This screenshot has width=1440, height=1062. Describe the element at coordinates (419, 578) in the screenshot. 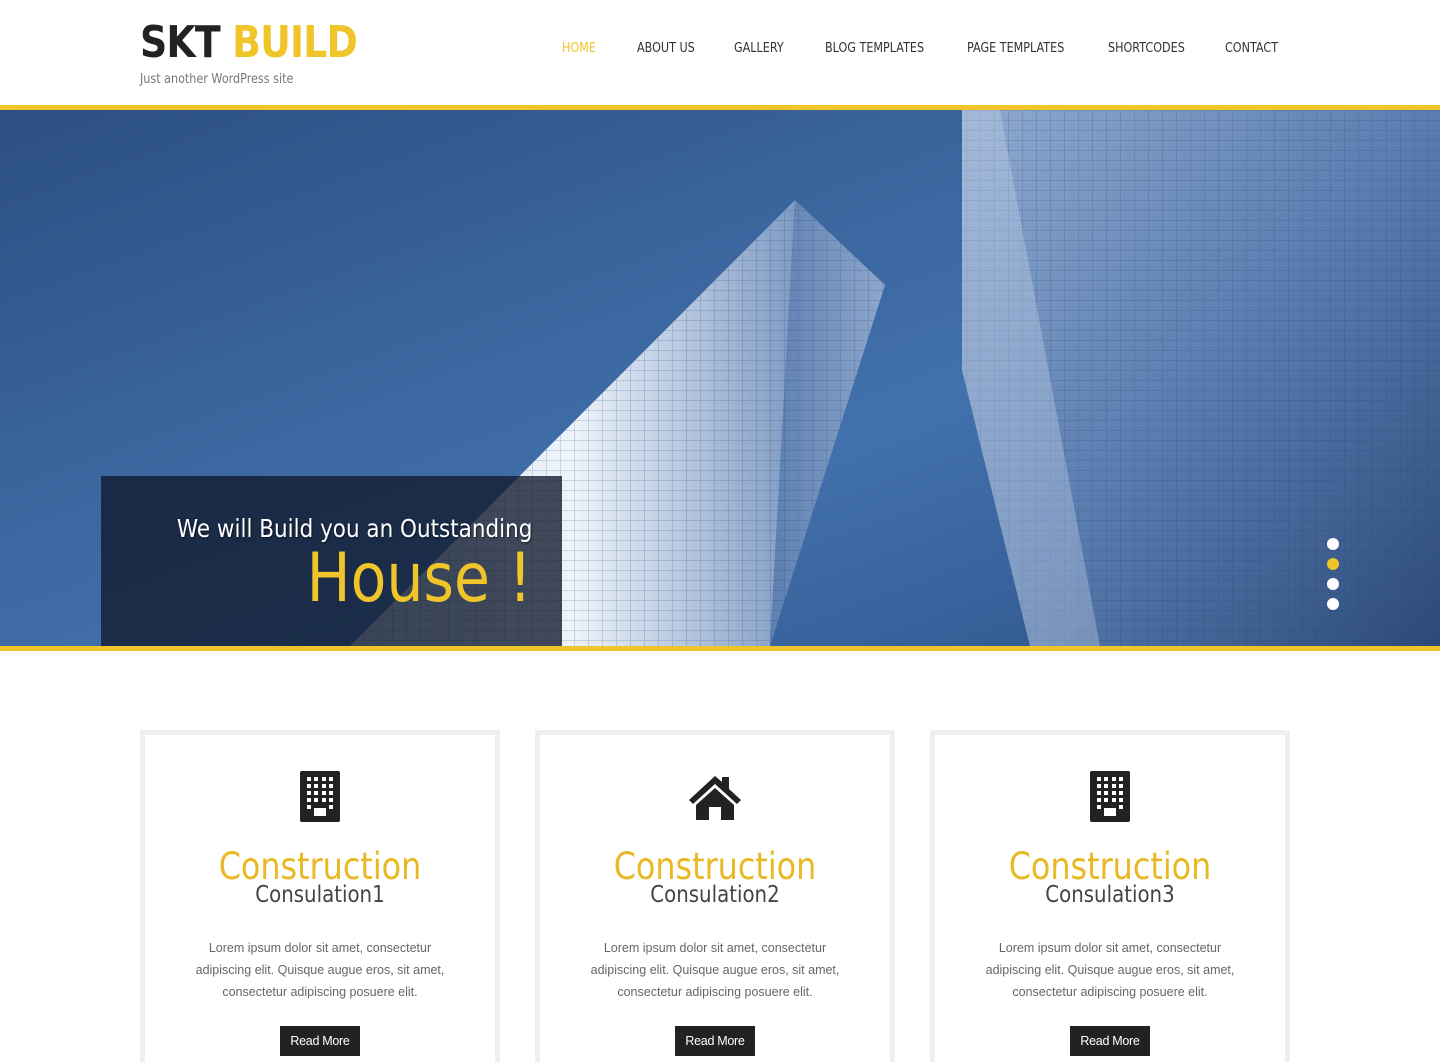

I see `hero-caption-title: House !` at that location.